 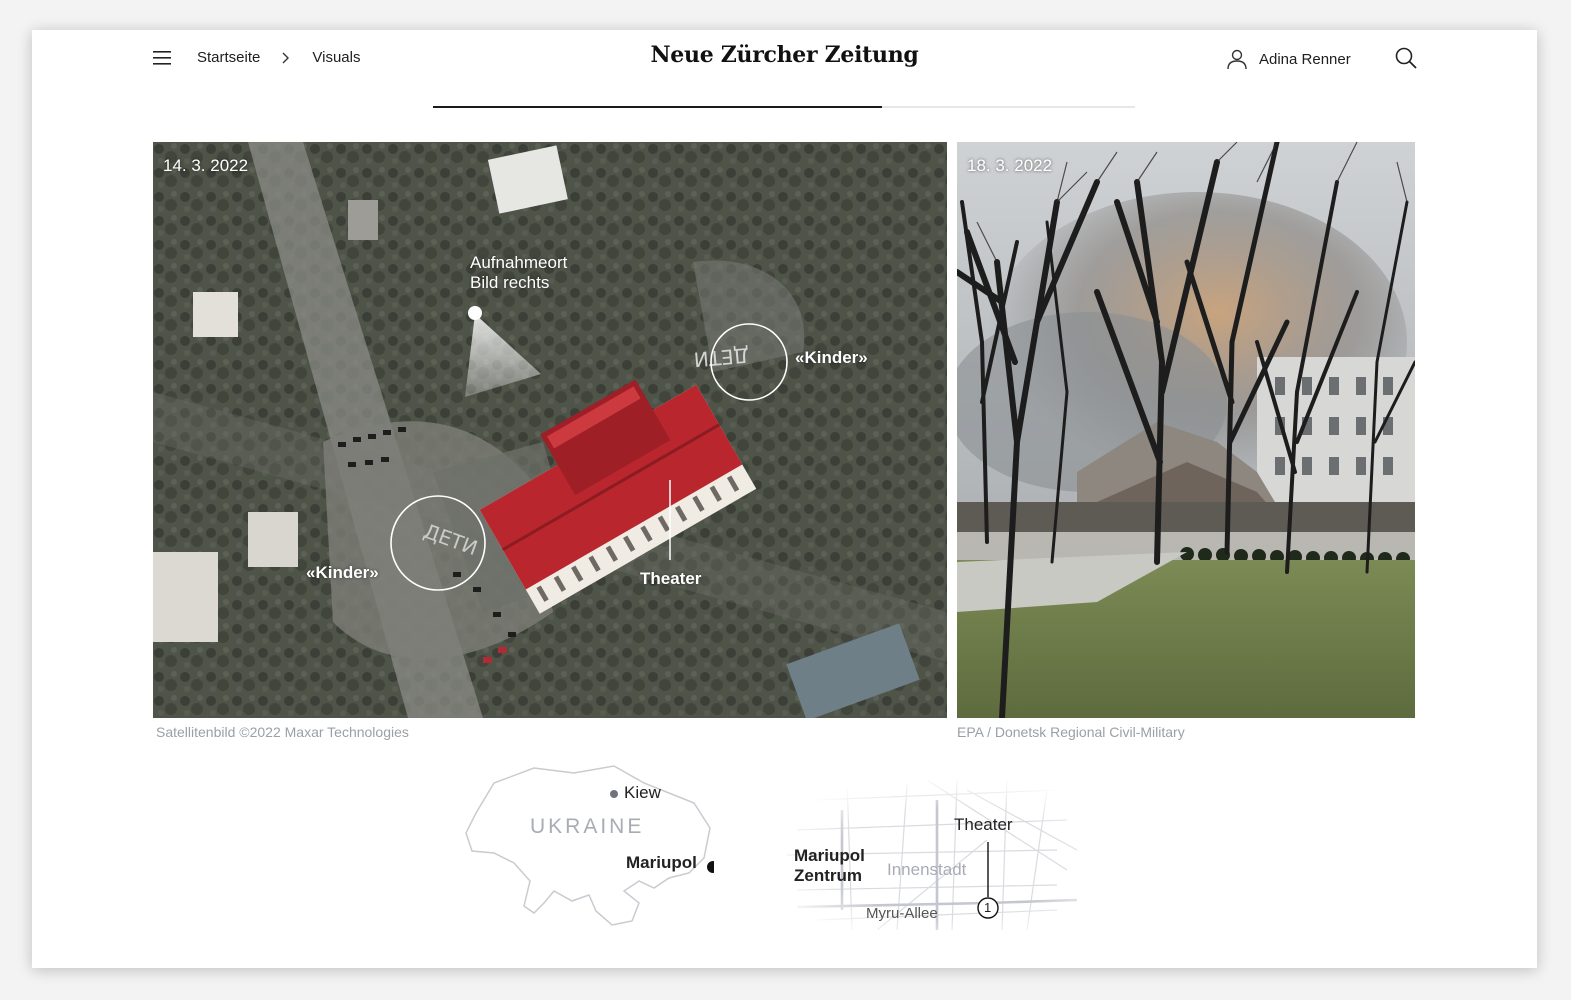 What do you see at coordinates (1406, 58) in the screenshot?
I see `search-icon` at bounding box center [1406, 58].